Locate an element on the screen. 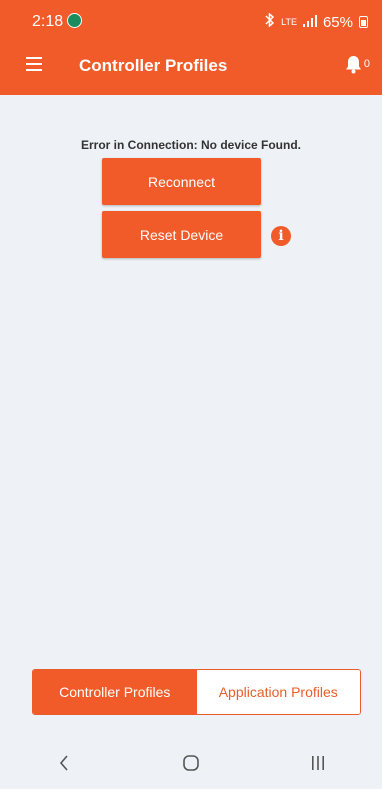 Image resolution: width=382 pixels, height=789 pixels. info-icon: i is located at coordinates (281, 236).